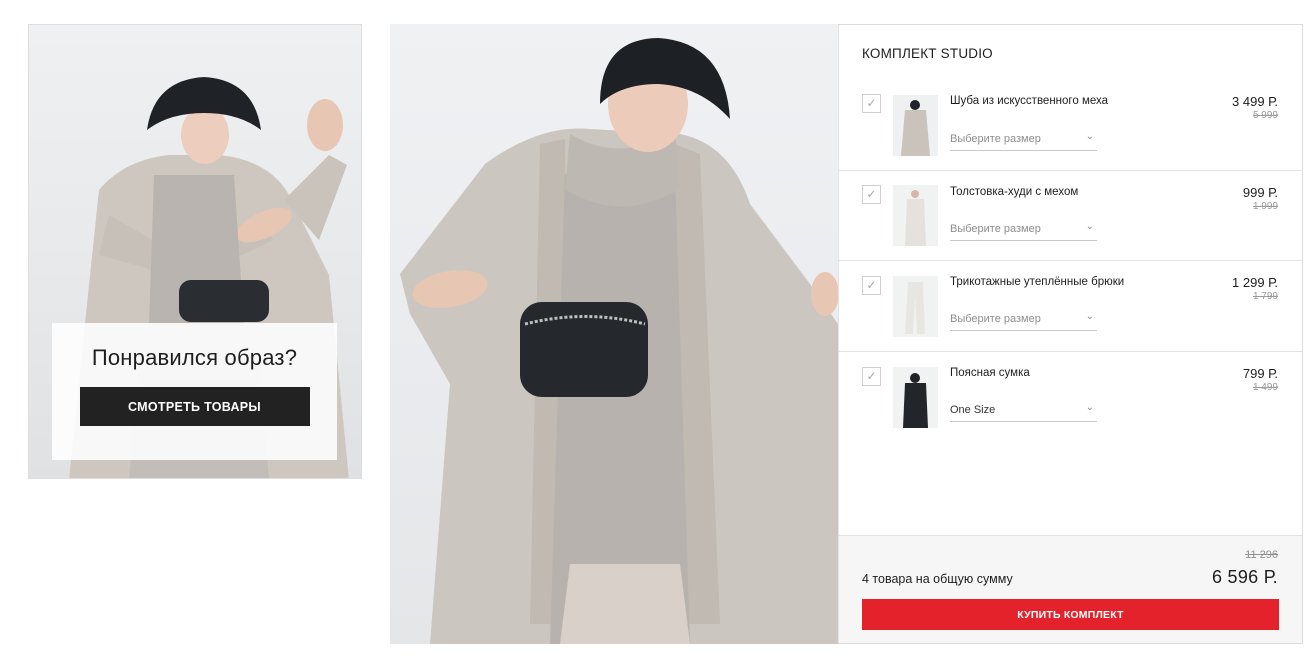 The width and height of the screenshot is (1316, 663). Describe the element at coordinates (1265, 206) in the screenshot. I see `item-old-price: 1 999` at that location.